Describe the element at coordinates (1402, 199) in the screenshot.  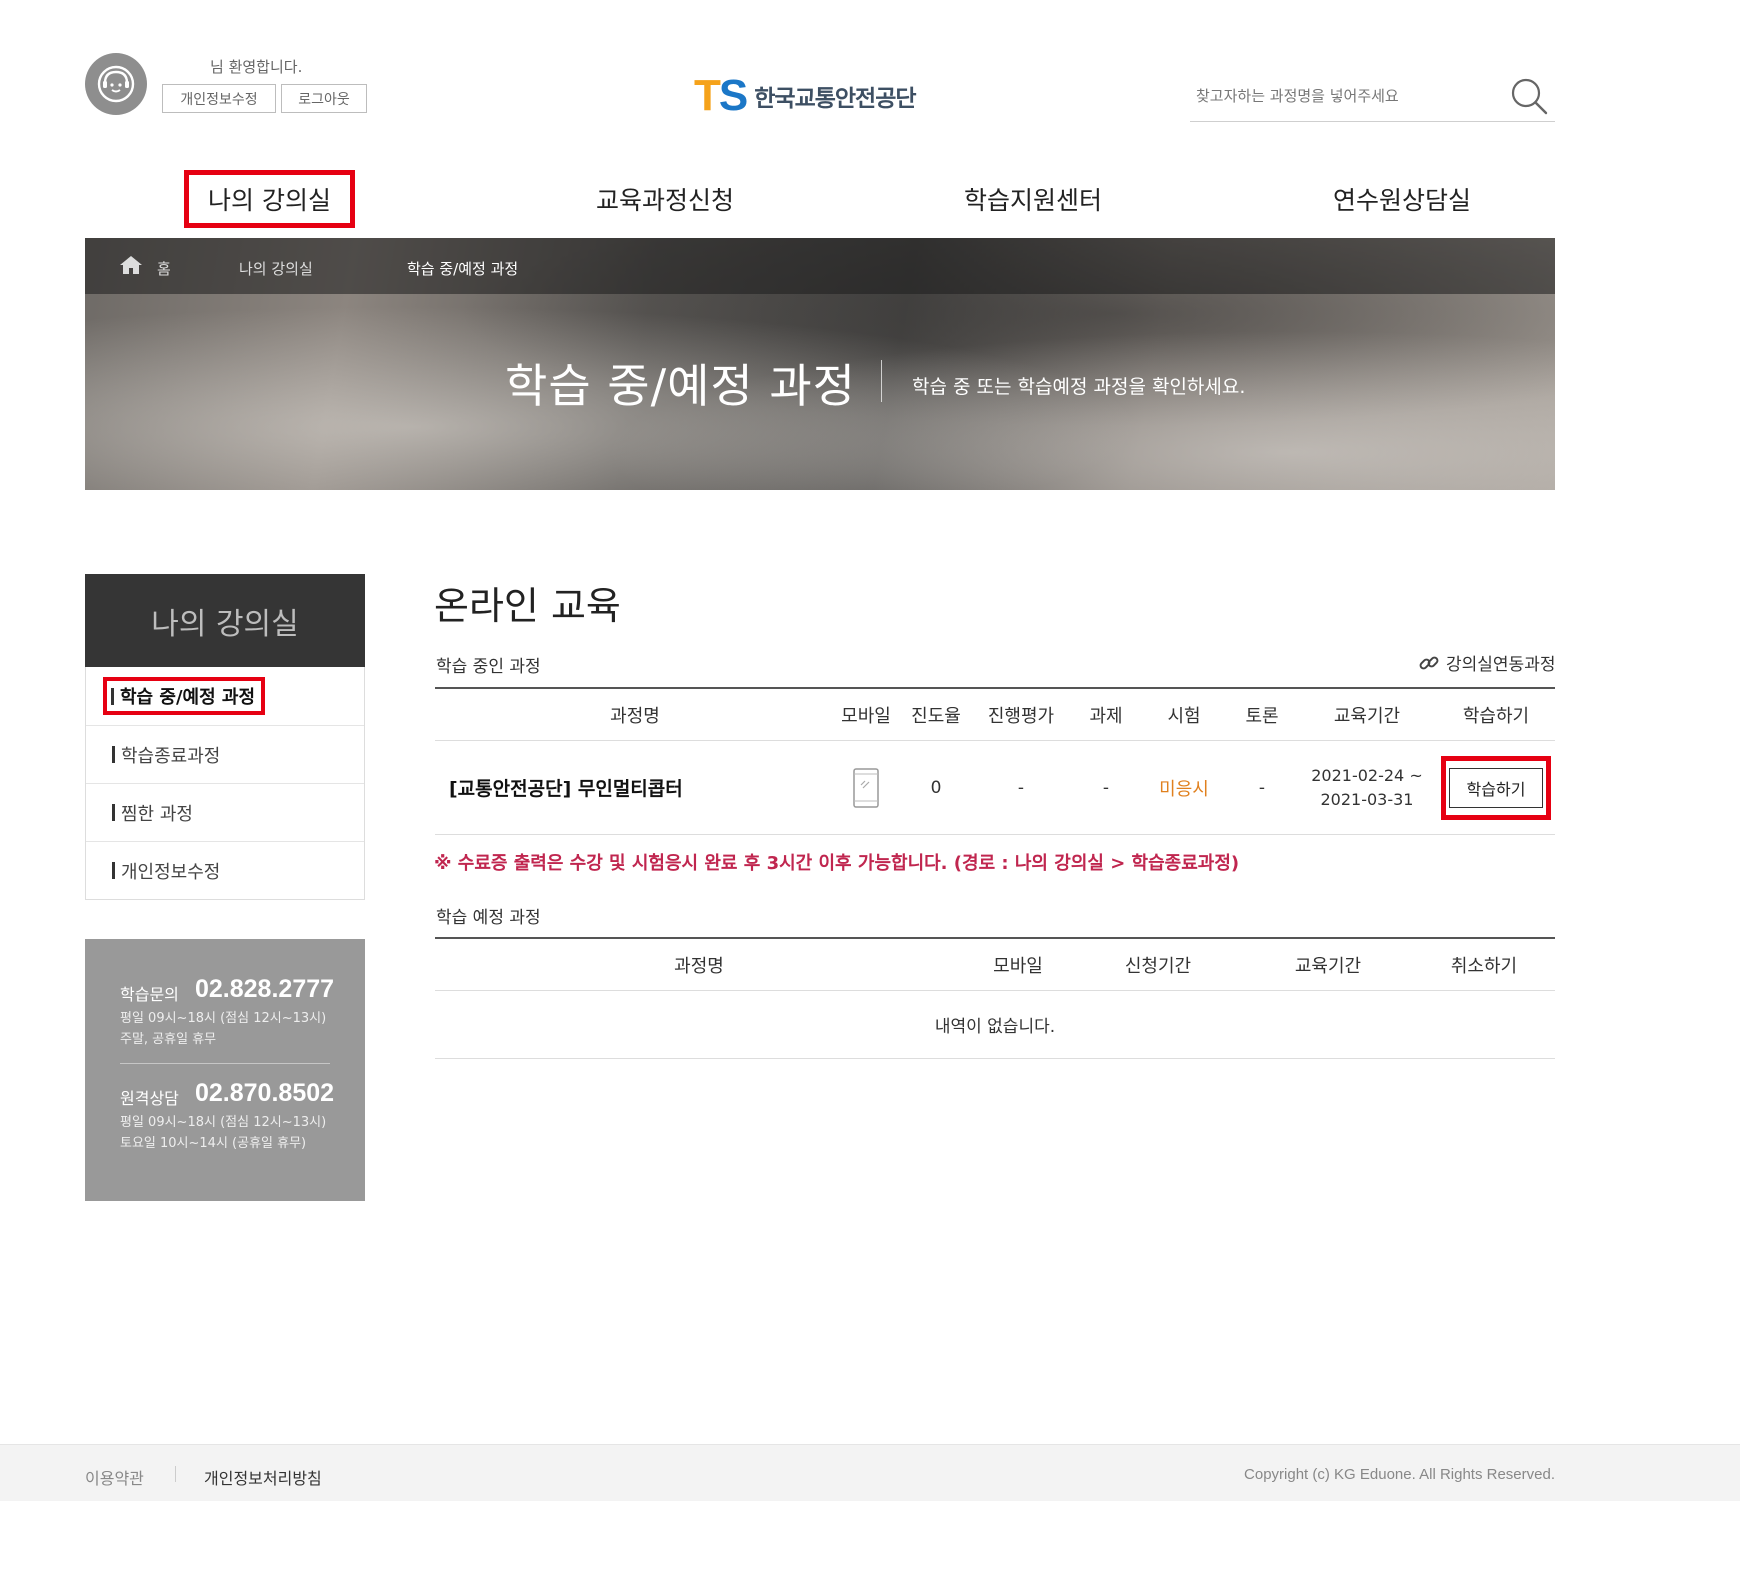
I see `gnb-counseling: 연수원상담실` at that location.